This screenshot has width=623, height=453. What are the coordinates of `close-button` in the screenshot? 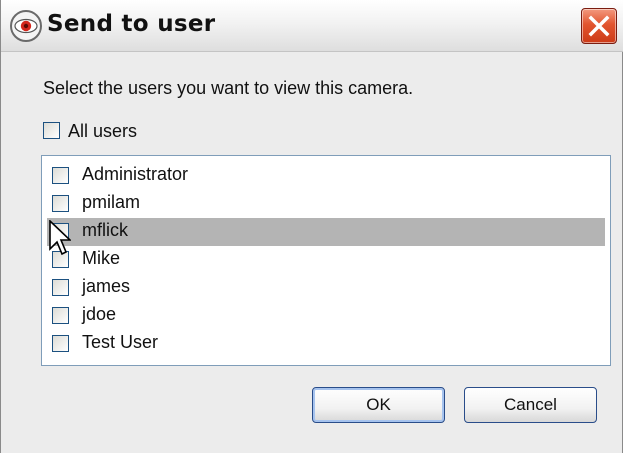 It's located at (599, 26).